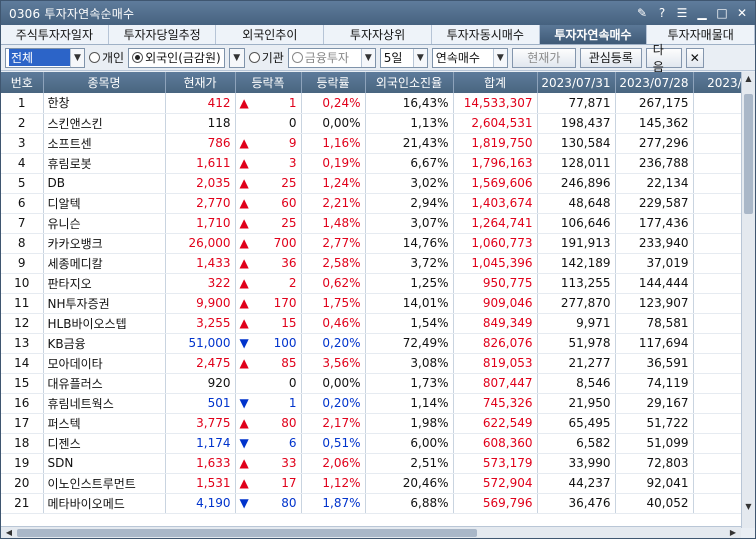  What do you see at coordinates (748, 300) in the screenshot?
I see `vertical-scrollbar: ▲ ▼` at bounding box center [748, 300].